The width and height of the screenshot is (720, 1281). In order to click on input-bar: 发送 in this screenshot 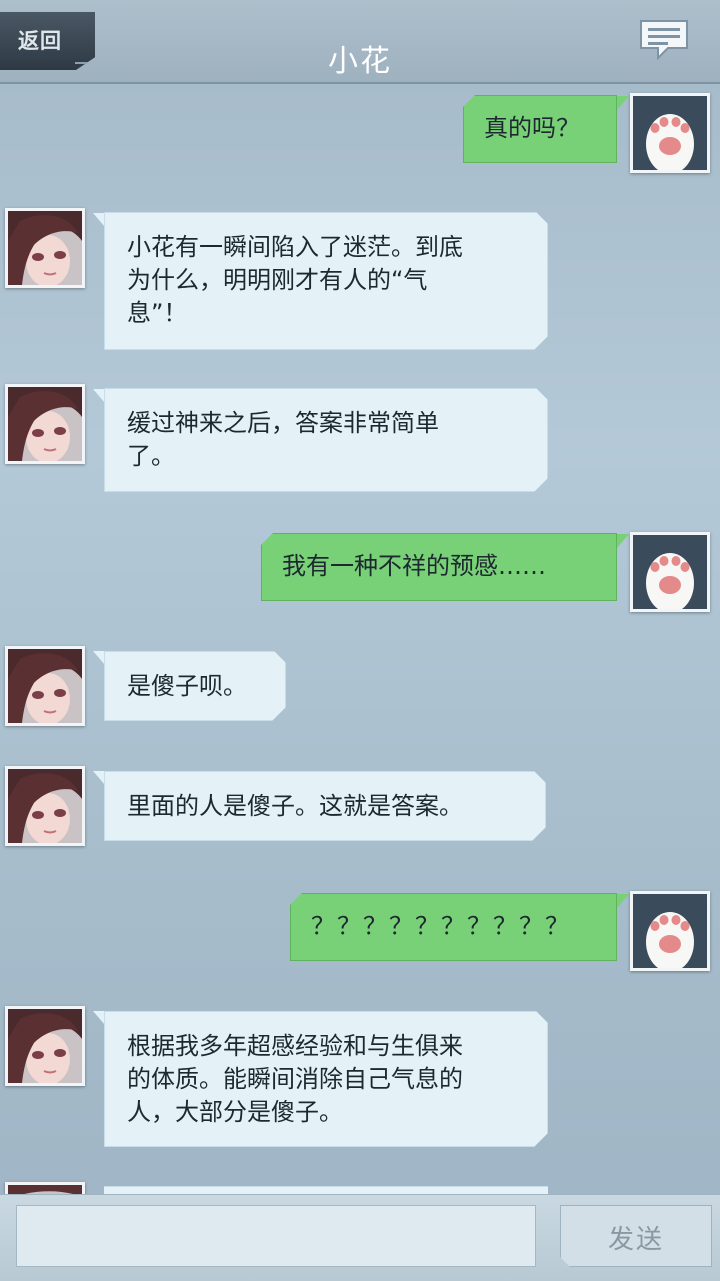, I will do `click(360, 1237)`.